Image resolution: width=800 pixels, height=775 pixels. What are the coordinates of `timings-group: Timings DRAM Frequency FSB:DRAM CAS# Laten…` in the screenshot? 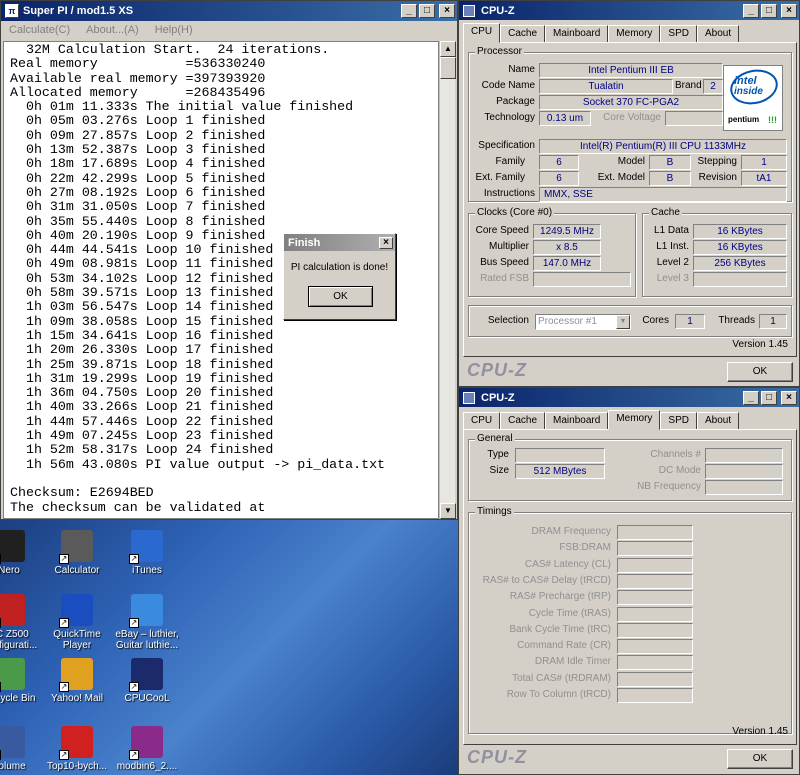 It's located at (630, 620).